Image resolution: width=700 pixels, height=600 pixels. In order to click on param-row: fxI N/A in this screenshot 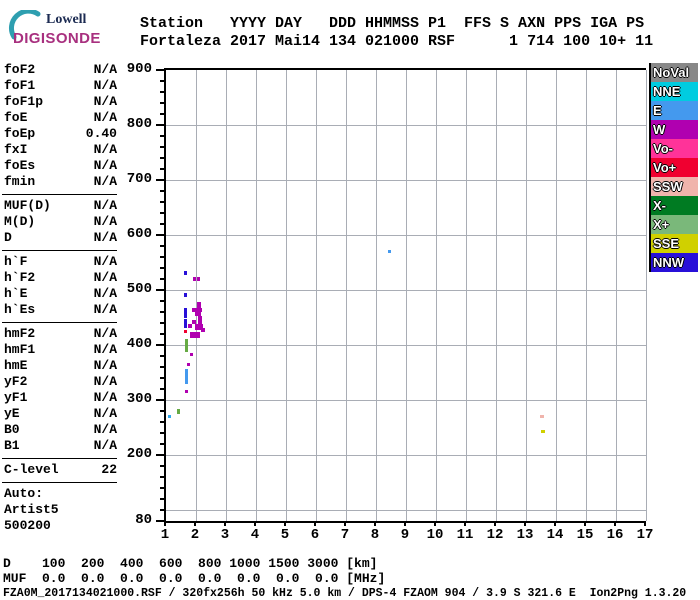, I will do `click(60, 150)`.